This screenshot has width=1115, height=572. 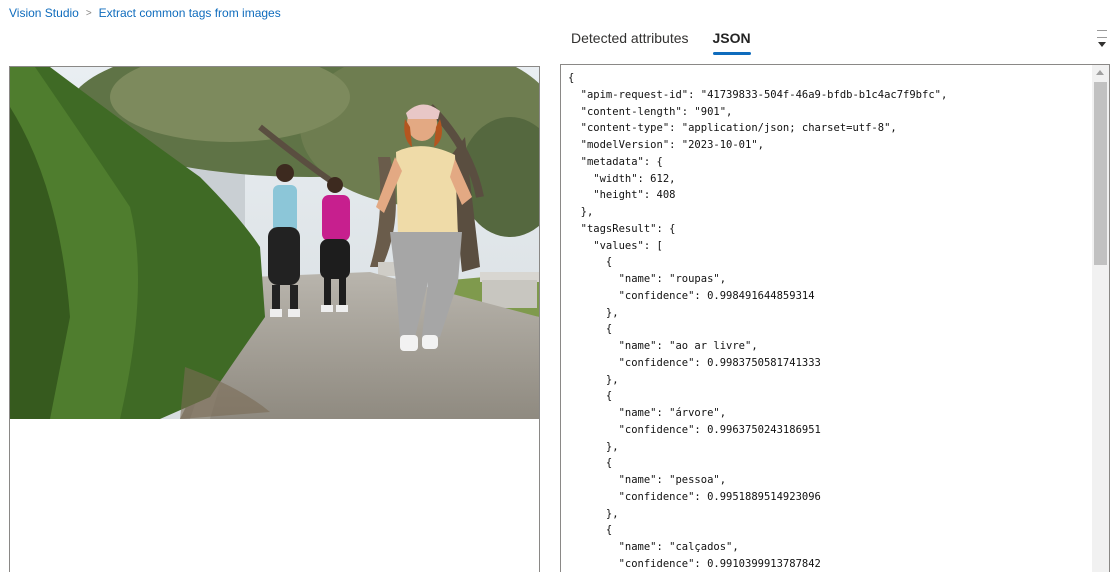 What do you see at coordinates (615, 161) in the screenshot?
I see `json-line: "metadata": {` at bounding box center [615, 161].